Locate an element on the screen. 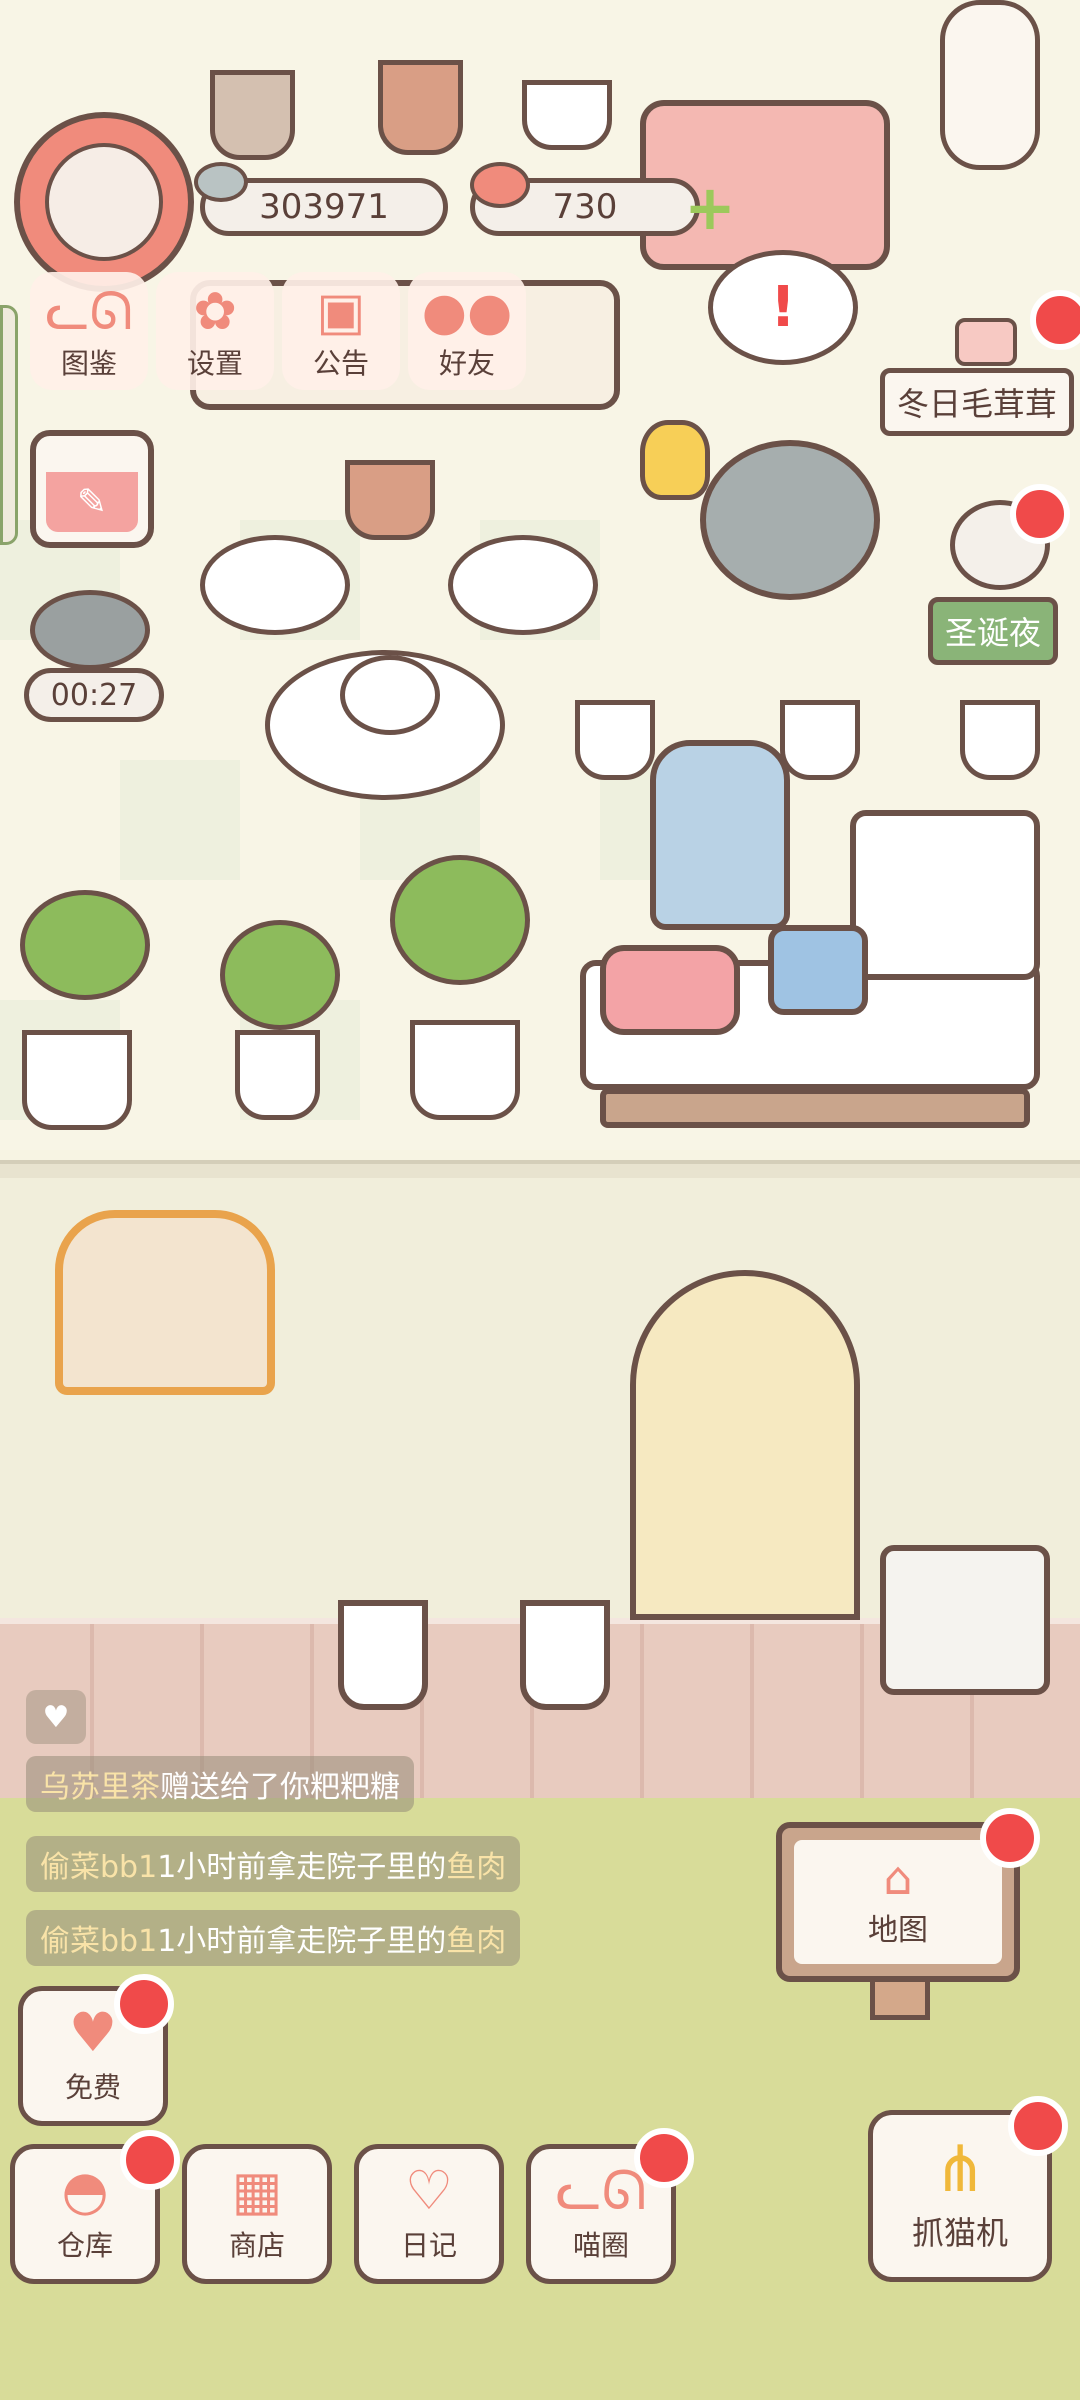 The image size is (1080, 2400). mouse-timer-icon is located at coordinates (90, 630).